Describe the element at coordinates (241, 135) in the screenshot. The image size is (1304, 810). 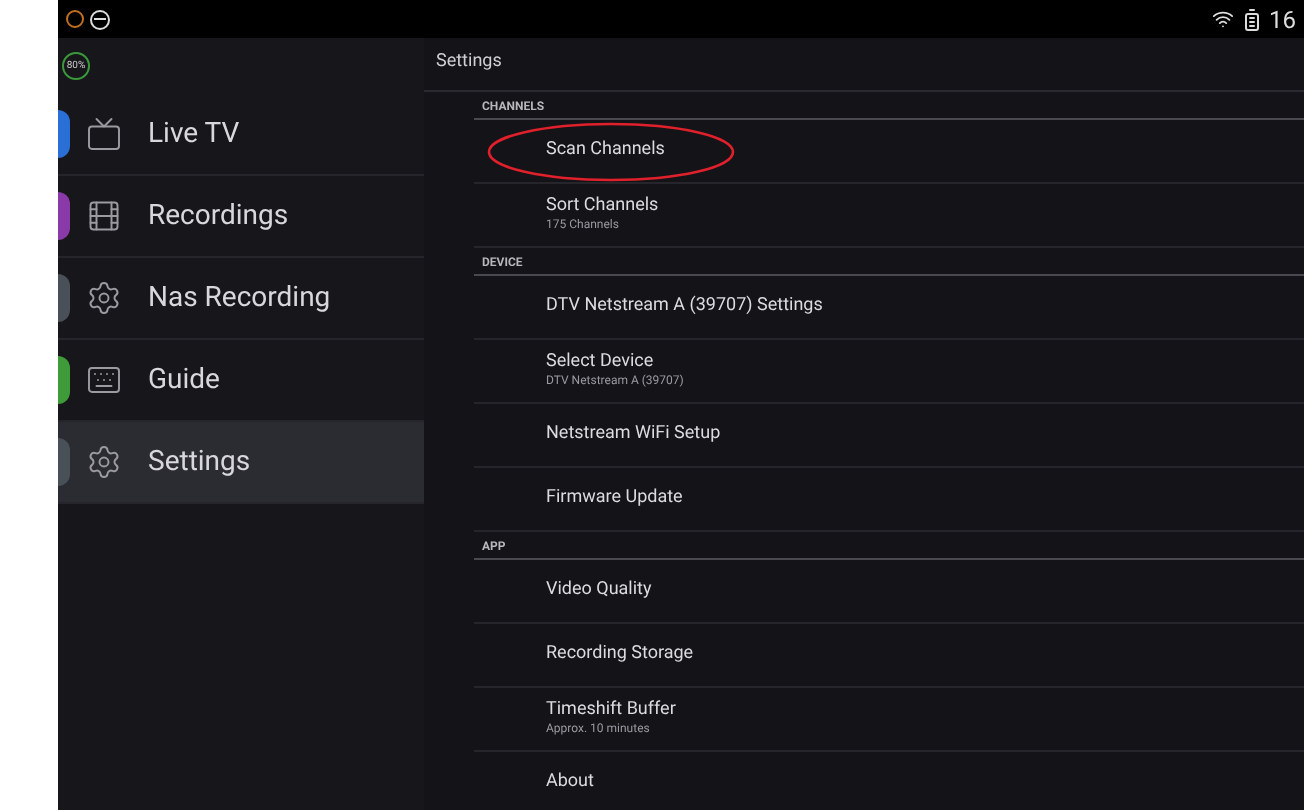
I see `sidebar-item: Live TV` at that location.